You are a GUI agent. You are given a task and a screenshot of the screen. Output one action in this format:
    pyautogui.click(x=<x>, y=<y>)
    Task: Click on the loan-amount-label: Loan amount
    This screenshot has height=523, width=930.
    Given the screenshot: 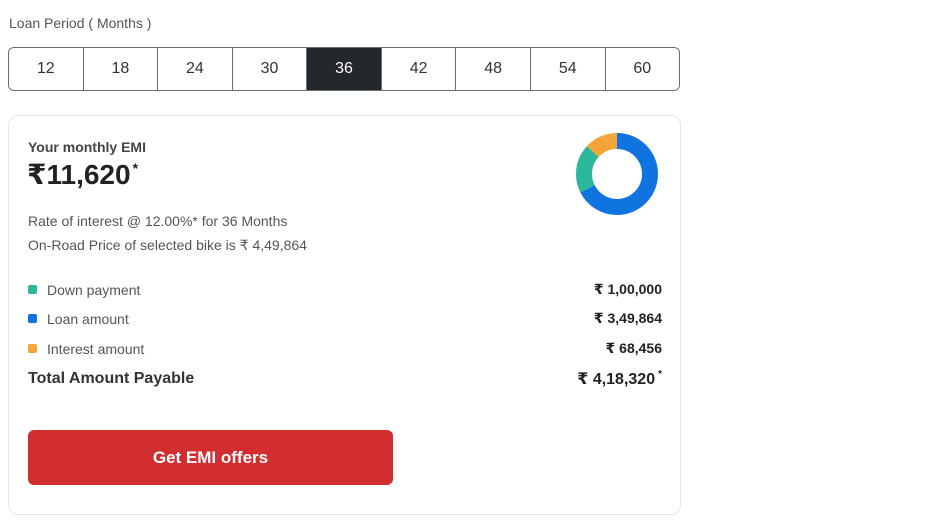 What is the action you would take?
    pyautogui.click(x=88, y=318)
    